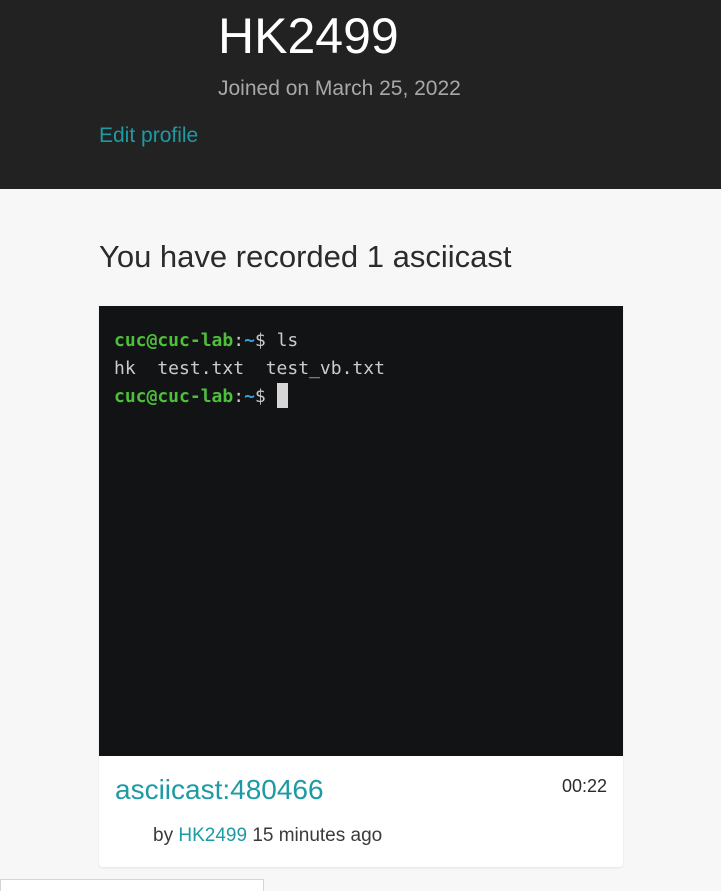 Image resolution: width=721 pixels, height=891 pixels. Describe the element at coordinates (305, 256) in the screenshot. I see `recordings-heading: You have recorded 1 asciicast` at that location.